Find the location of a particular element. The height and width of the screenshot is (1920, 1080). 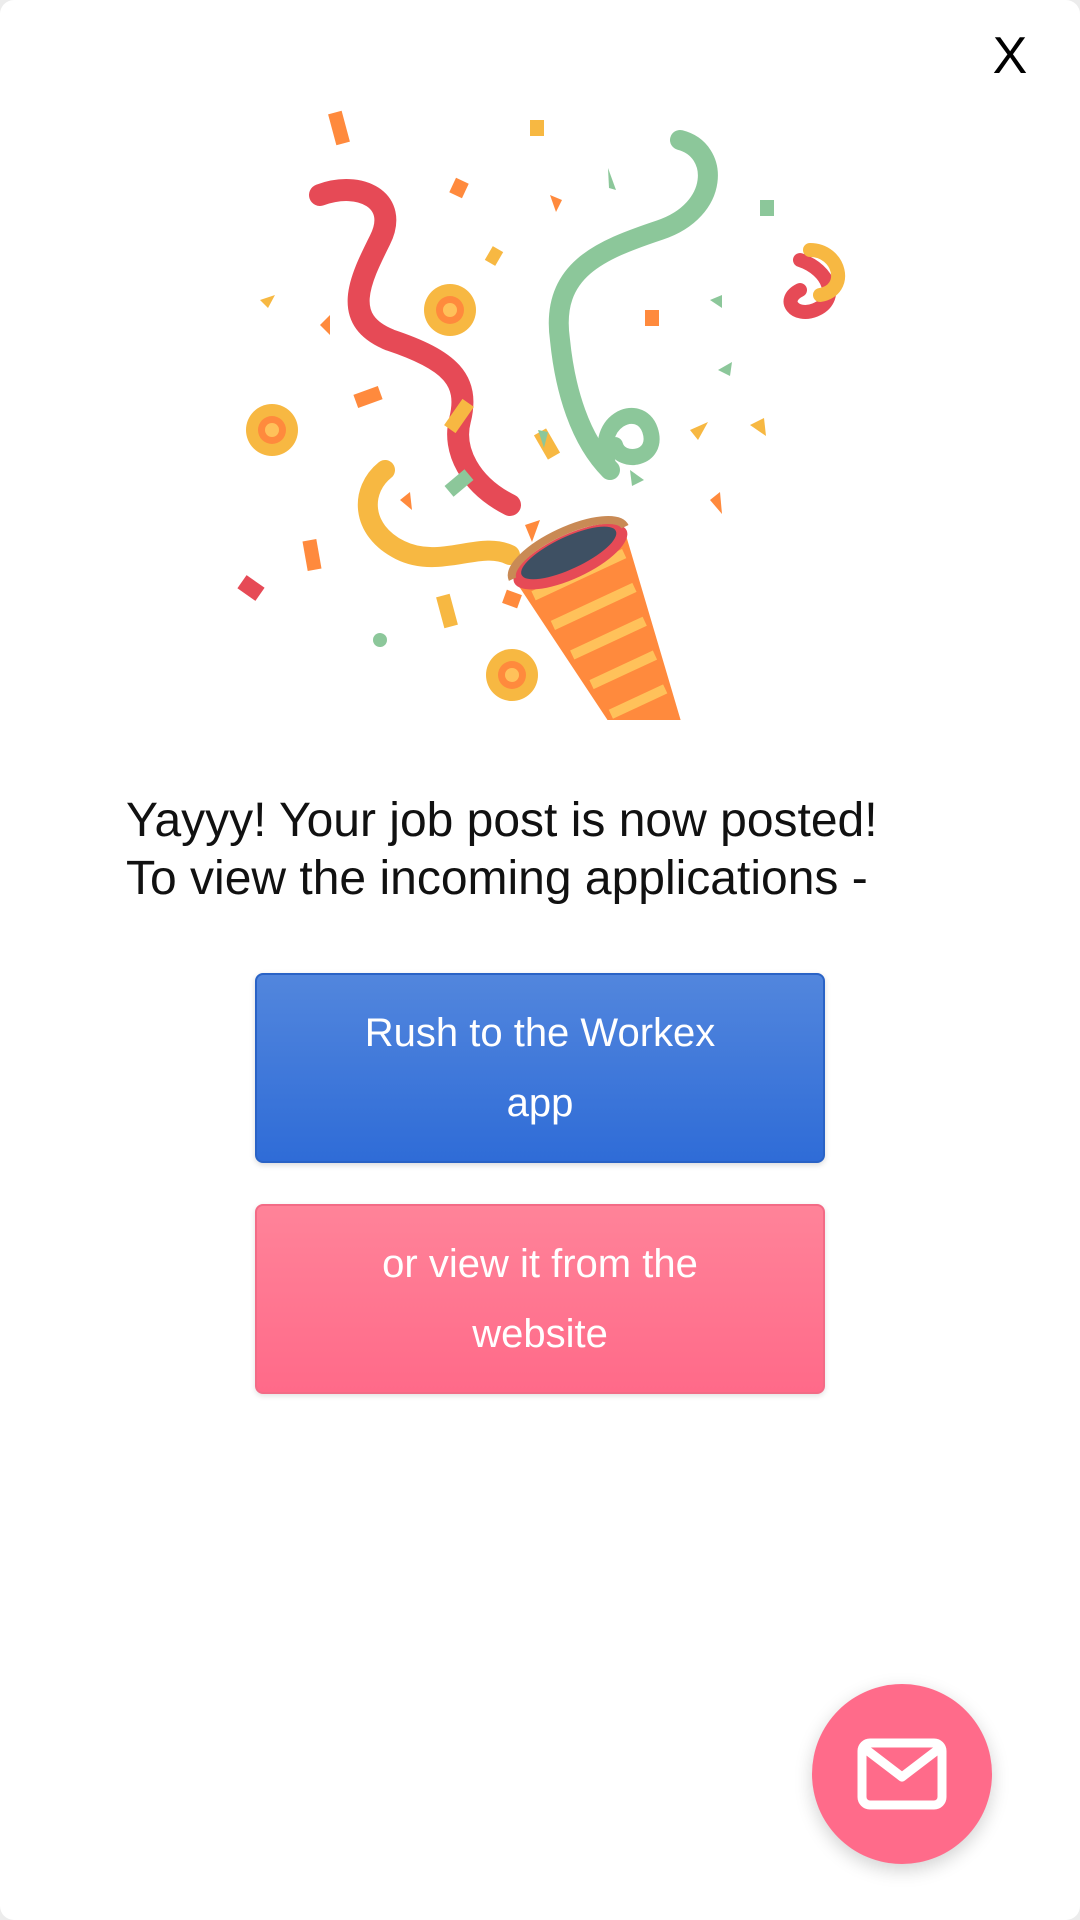

open-app-button-label: Rush to the Workex app is located at coordinates (540, 1068).